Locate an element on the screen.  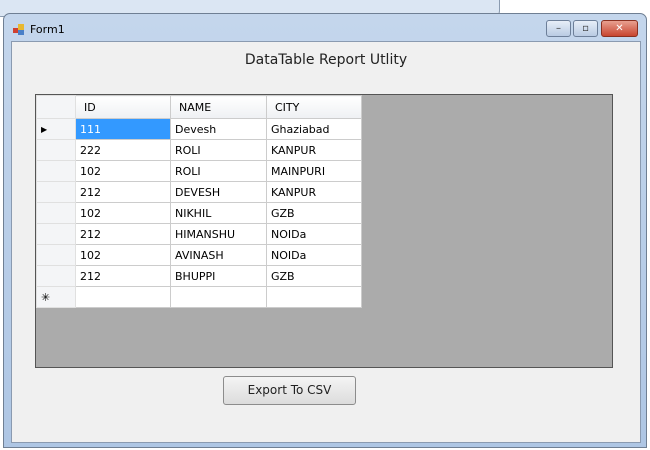
table-row: 102 NIKHIL GZB is located at coordinates (199, 213).